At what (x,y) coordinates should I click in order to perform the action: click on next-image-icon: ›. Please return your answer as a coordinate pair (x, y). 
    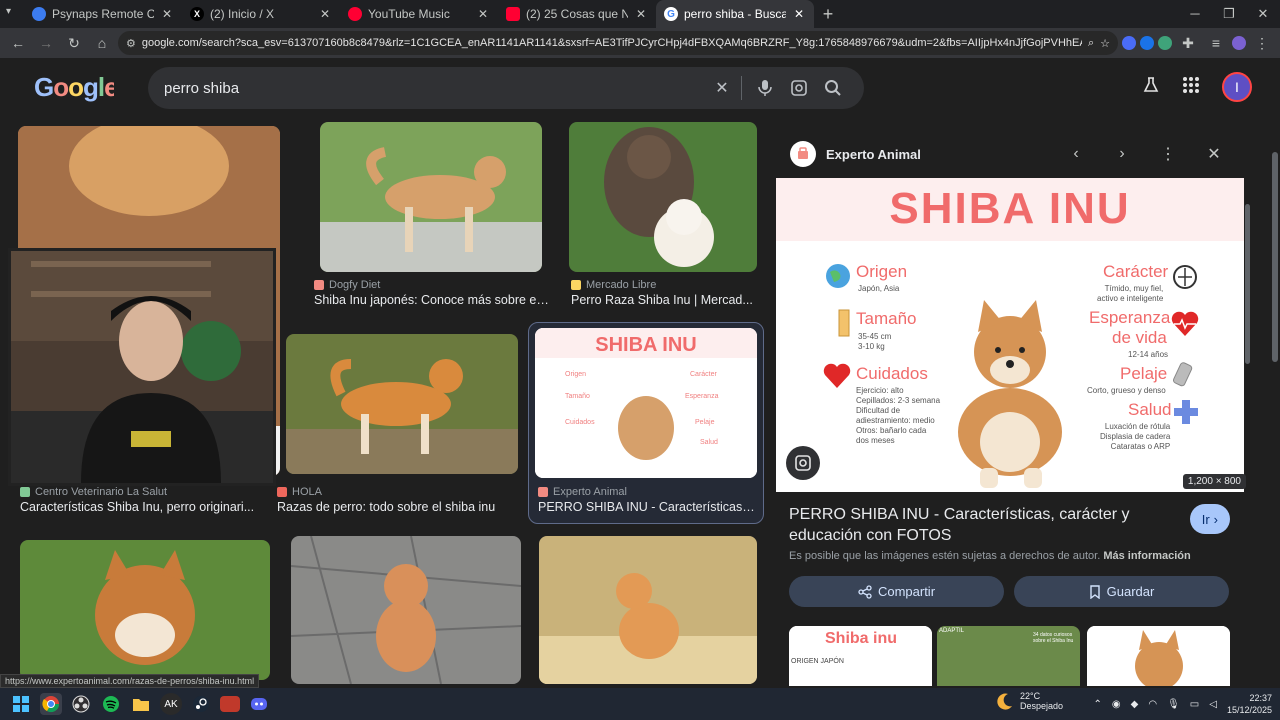
    Looking at the image, I should click on (1122, 154).